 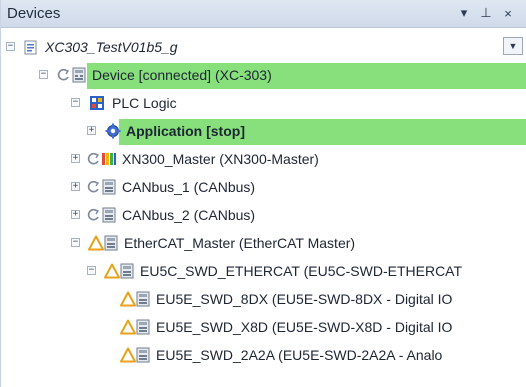 What do you see at coordinates (304, 327) in the screenshot?
I see `eu5e-x8d-label: EU5E_SWD_X8D (EU5E-SWD-X8D - Digital IO` at bounding box center [304, 327].